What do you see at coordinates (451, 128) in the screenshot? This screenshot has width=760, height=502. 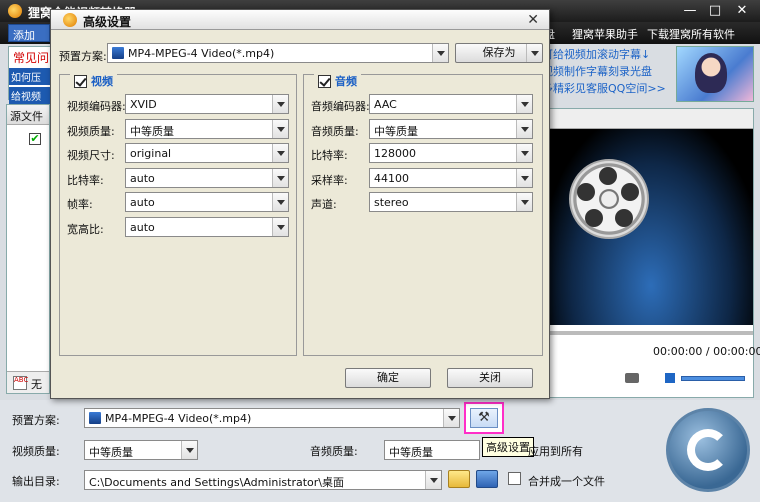 I see `audio-field-select: 中等质量` at bounding box center [451, 128].